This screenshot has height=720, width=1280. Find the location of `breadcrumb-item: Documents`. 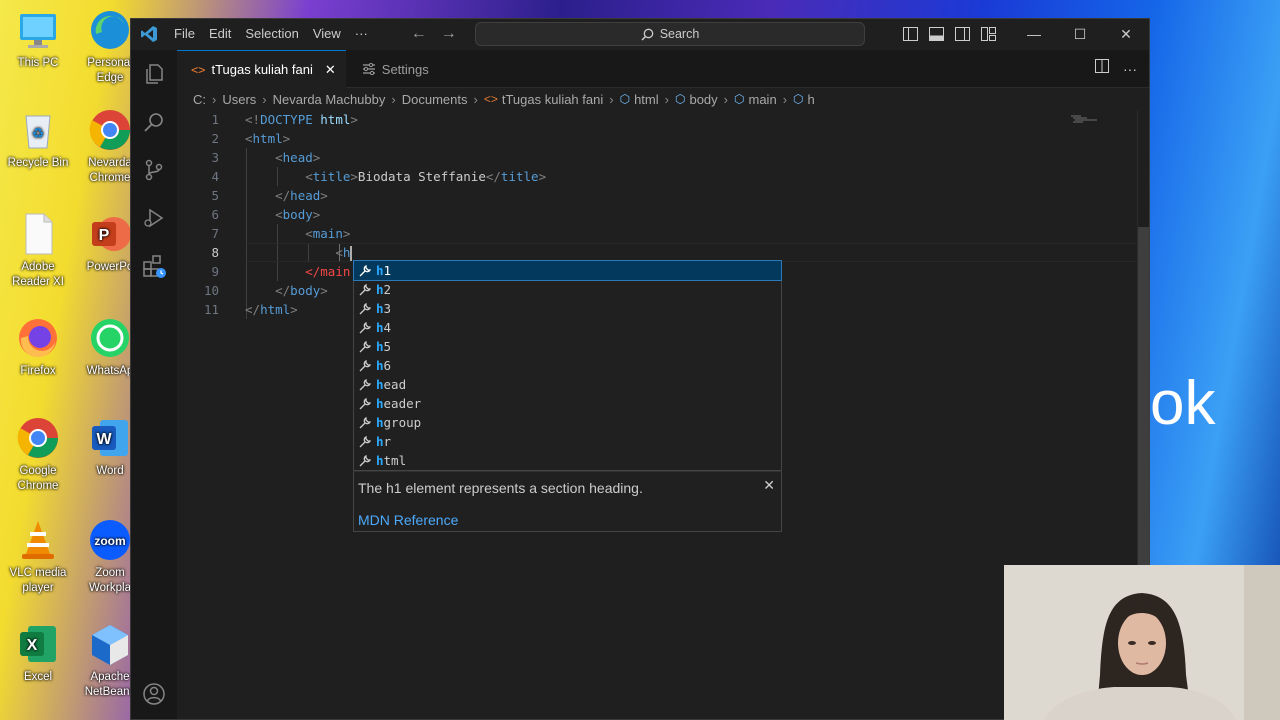

breadcrumb-item: Documents is located at coordinates (435, 99).